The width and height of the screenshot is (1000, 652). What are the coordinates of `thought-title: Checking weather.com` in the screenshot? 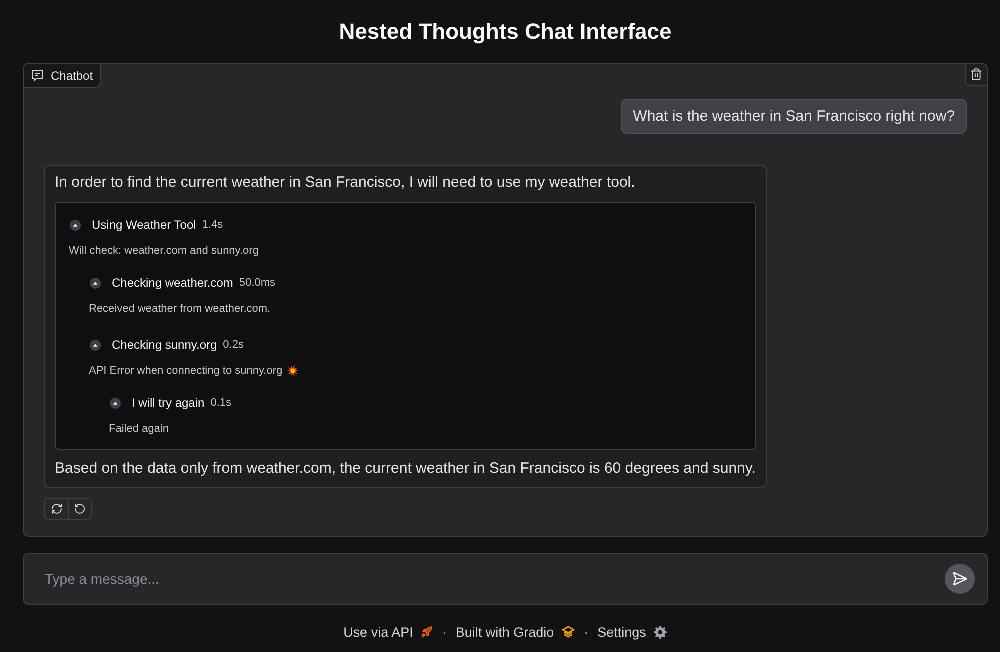 It's located at (173, 283).